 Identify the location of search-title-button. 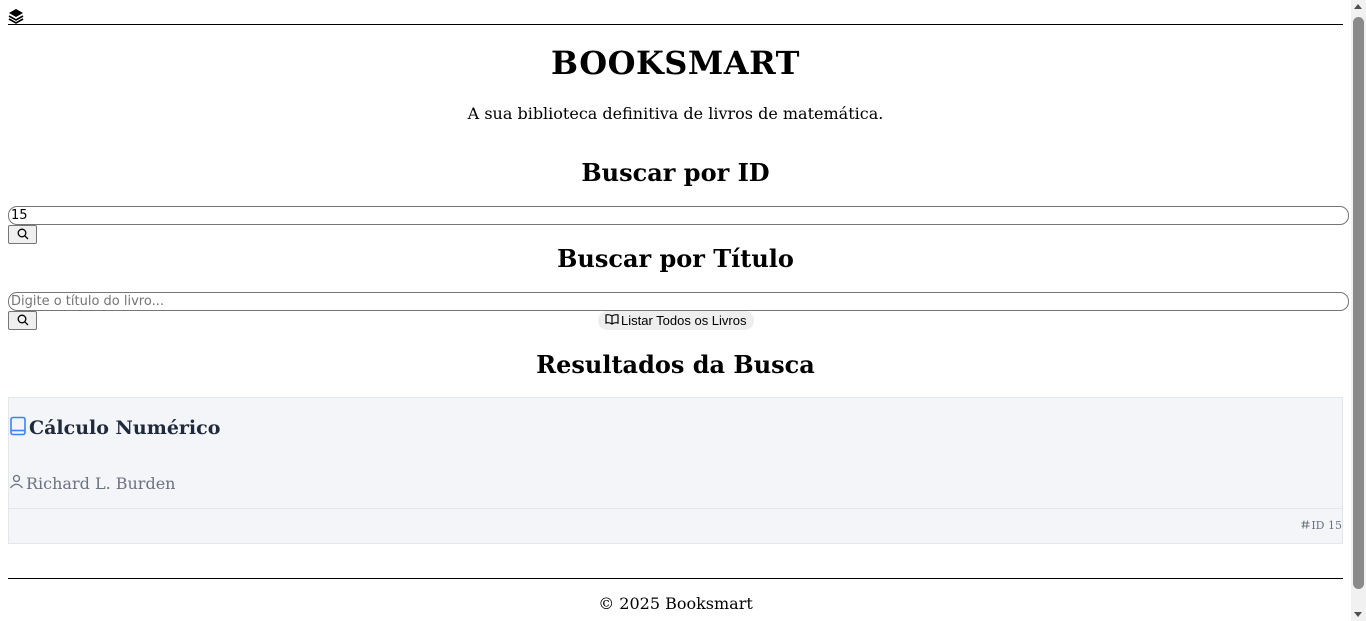
(22, 320).